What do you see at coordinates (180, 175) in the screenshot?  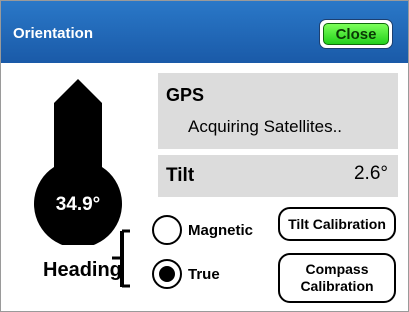 I see `tilt-label: Tilt` at bounding box center [180, 175].